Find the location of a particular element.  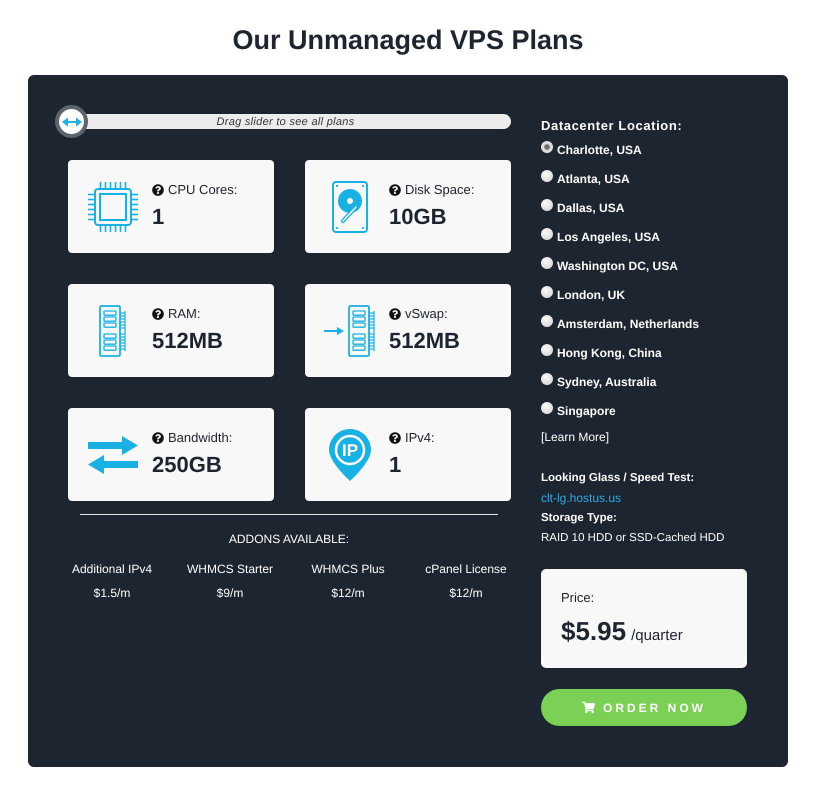

slider-handle is located at coordinates (71, 121).